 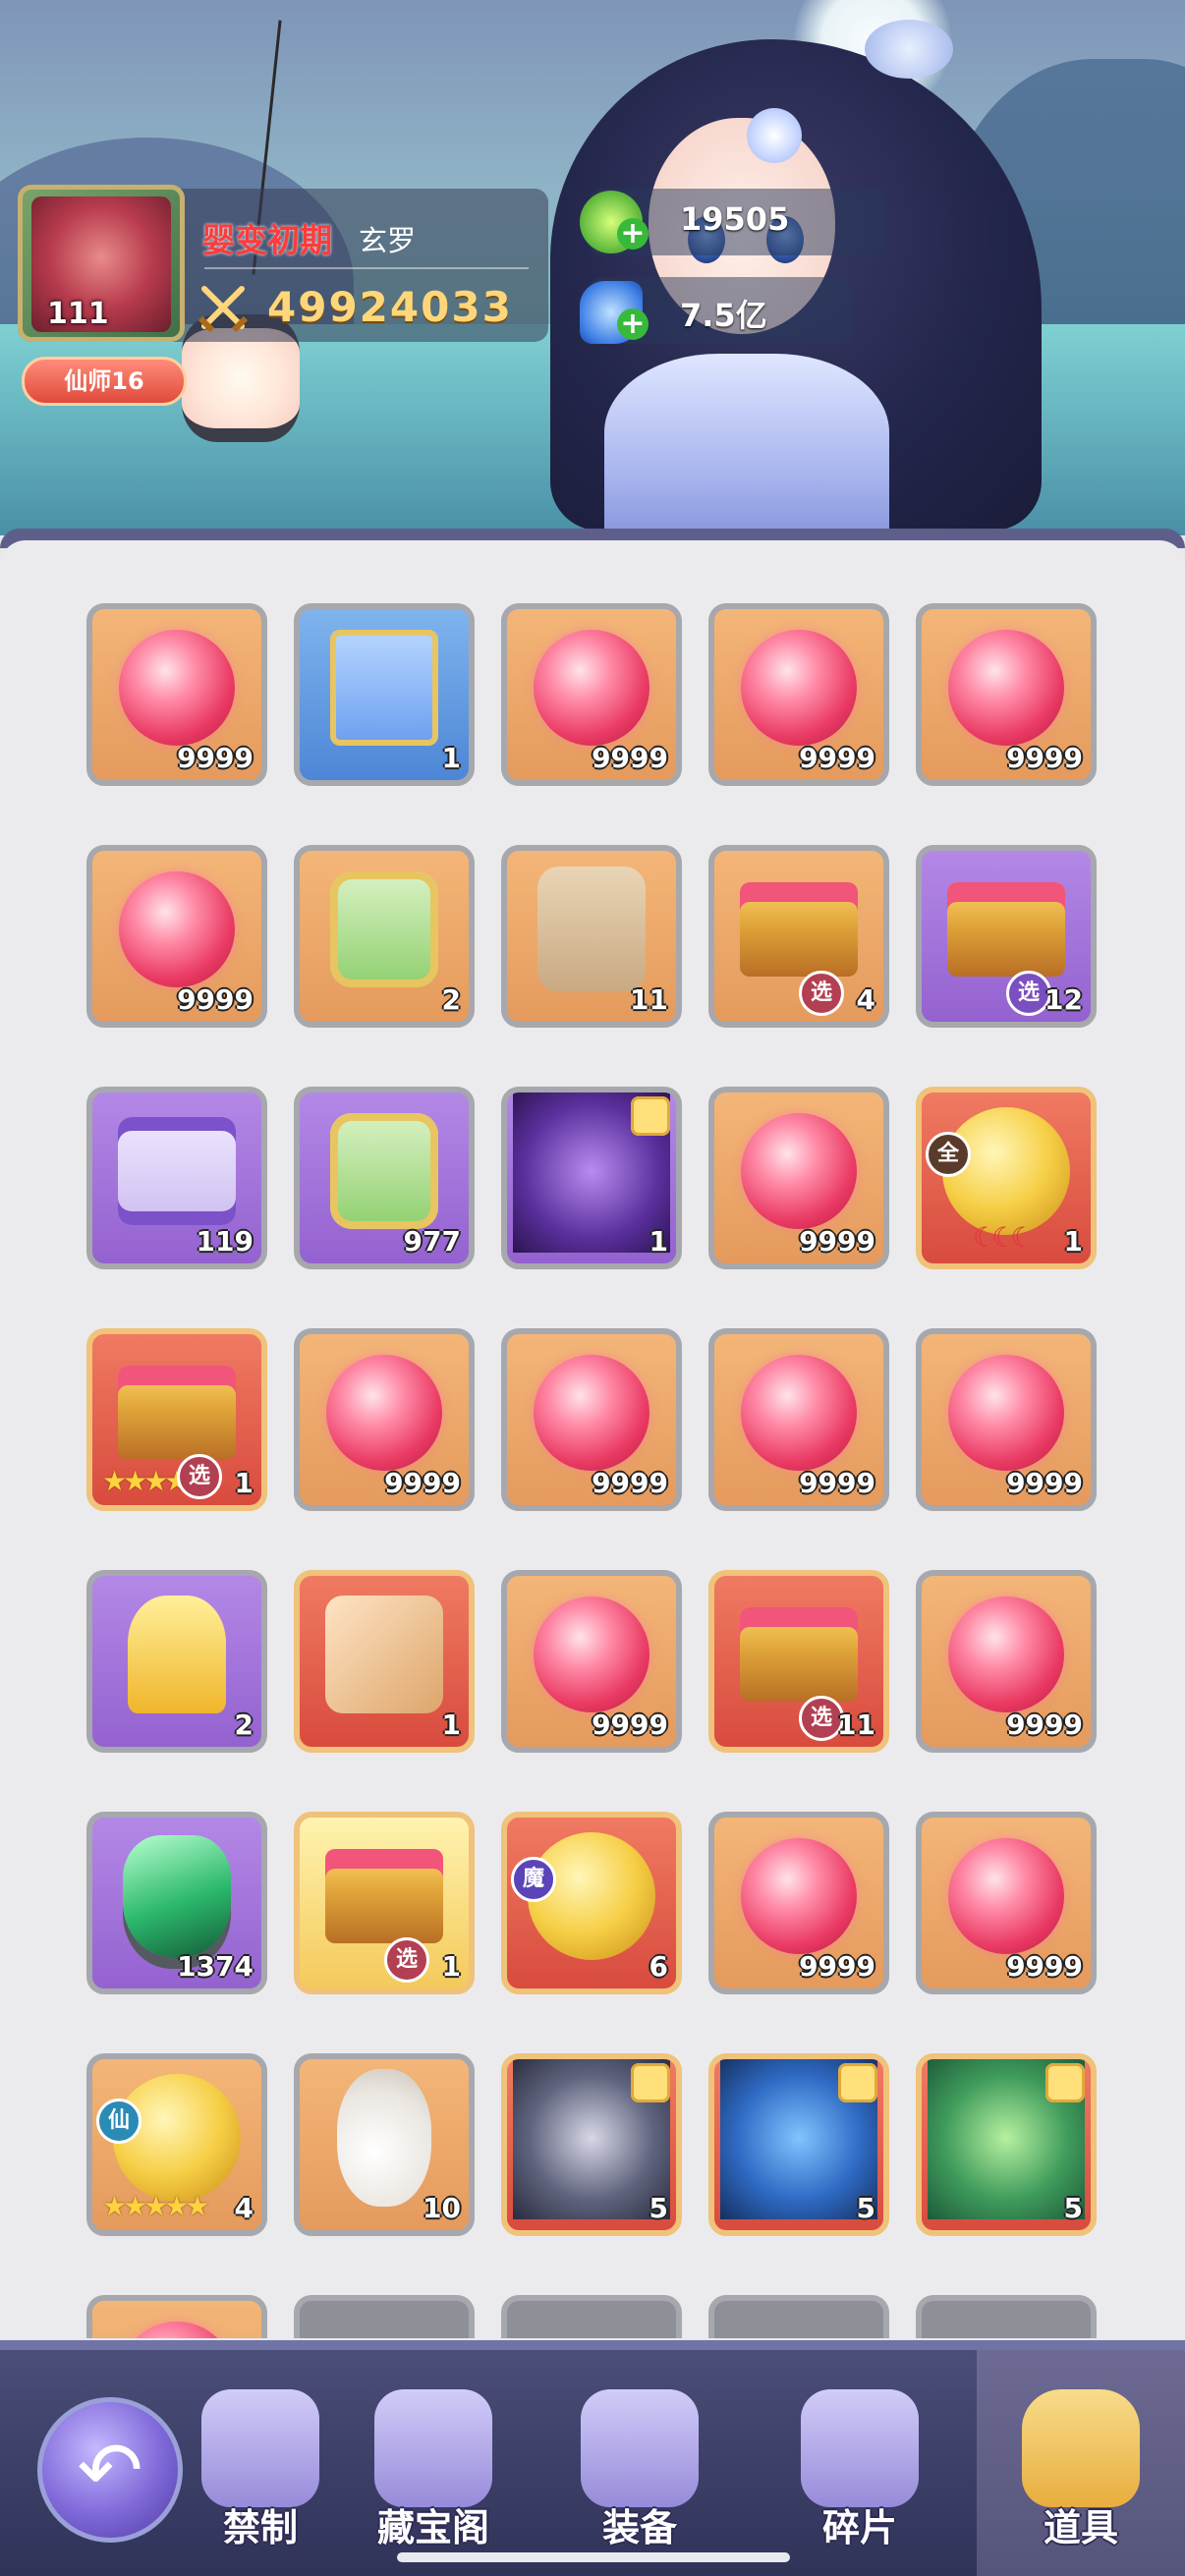 What do you see at coordinates (592, 1903) in the screenshot?
I see `inventory-slot: 魔6` at bounding box center [592, 1903].